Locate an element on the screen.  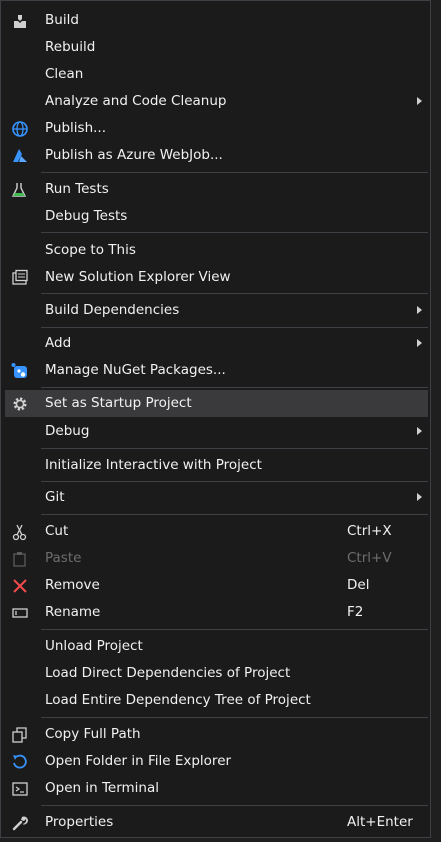
copy-icon is located at coordinates (19, 735).